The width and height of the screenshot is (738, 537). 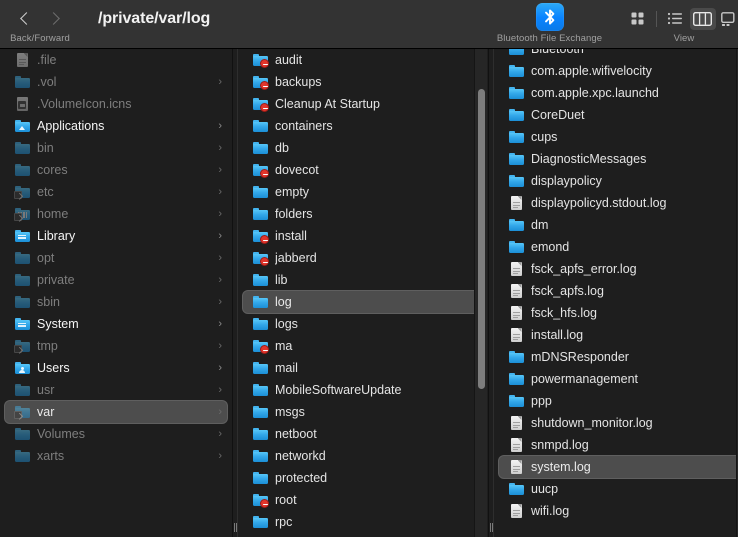 What do you see at coordinates (363, 456) in the screenshot?
I see `list-item: networkd›` at bounding box center [363, 456].